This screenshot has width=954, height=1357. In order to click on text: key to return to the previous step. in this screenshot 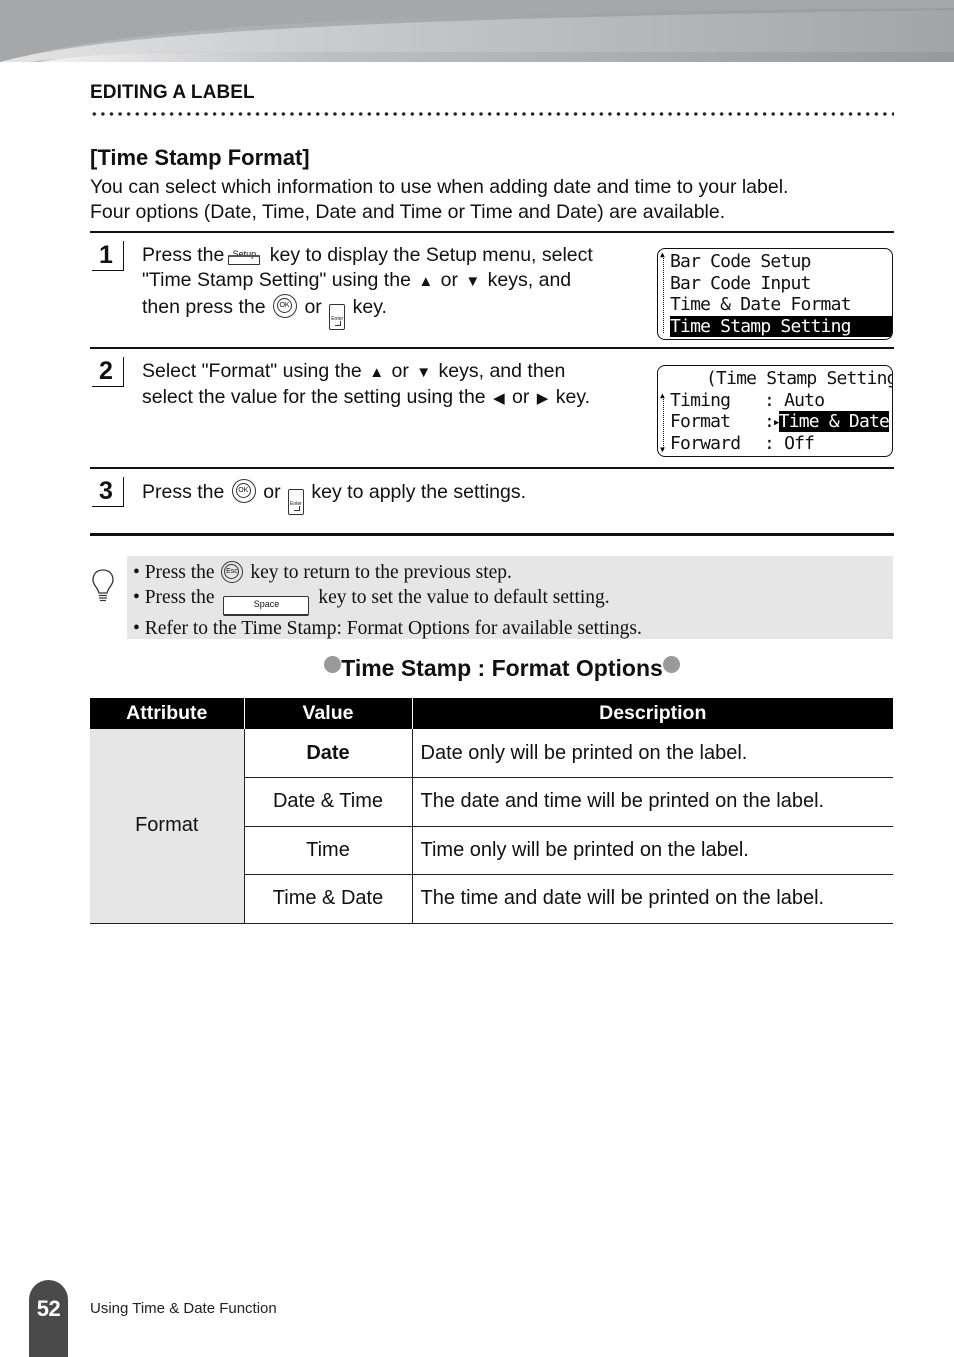, I will do `click(381, 572)`.